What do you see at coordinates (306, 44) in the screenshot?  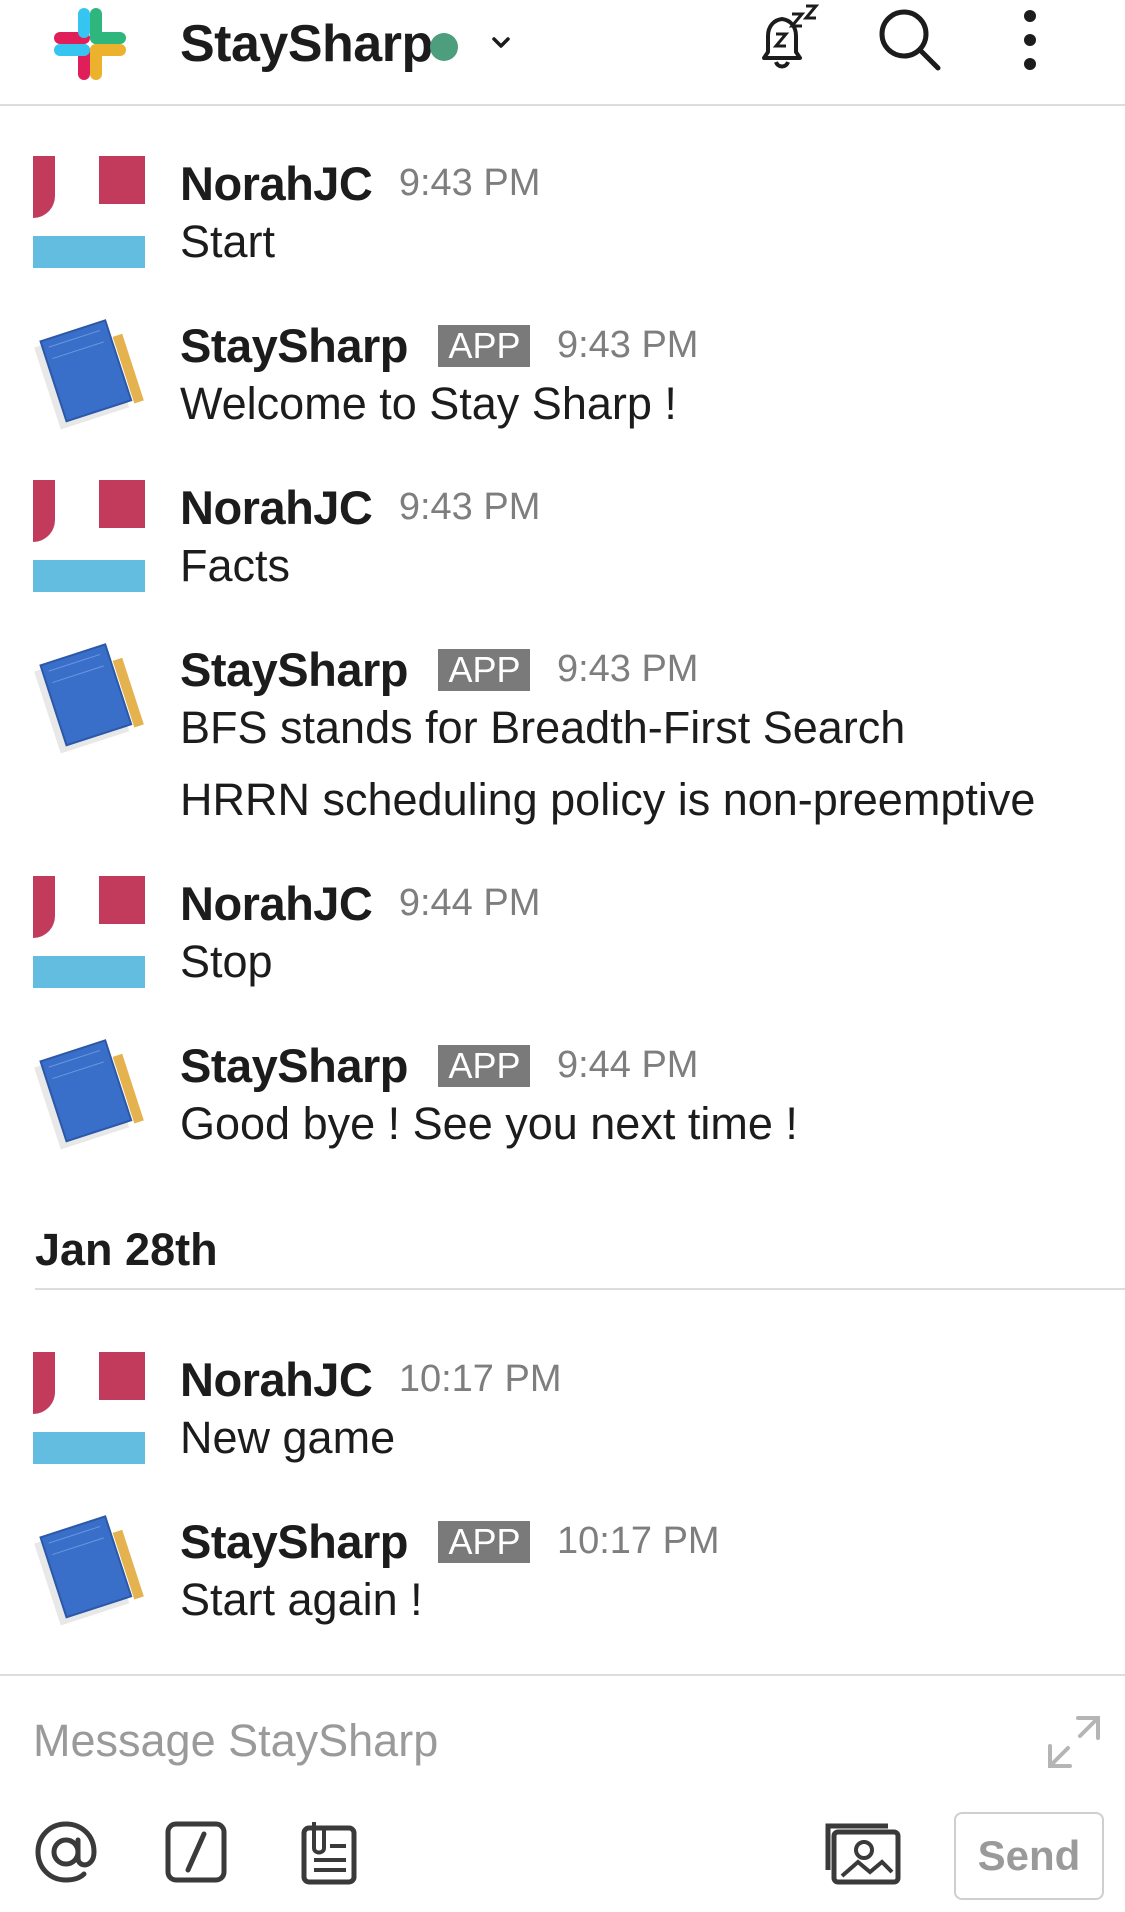 I see `workspace-title: StaySharp` at bounding box center [306, 44].